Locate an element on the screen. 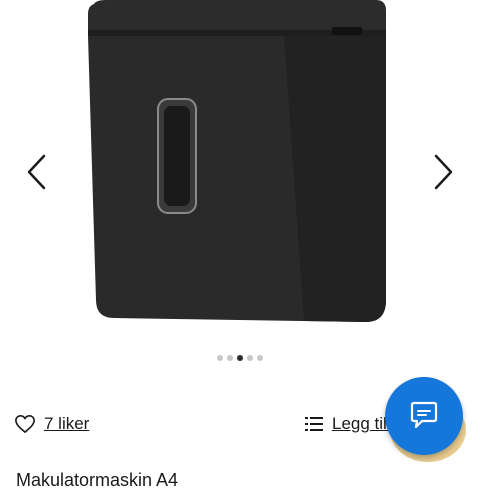 This screenshot has height=491, width=480. chevron-right-icon is located at coordinates (443, 172).